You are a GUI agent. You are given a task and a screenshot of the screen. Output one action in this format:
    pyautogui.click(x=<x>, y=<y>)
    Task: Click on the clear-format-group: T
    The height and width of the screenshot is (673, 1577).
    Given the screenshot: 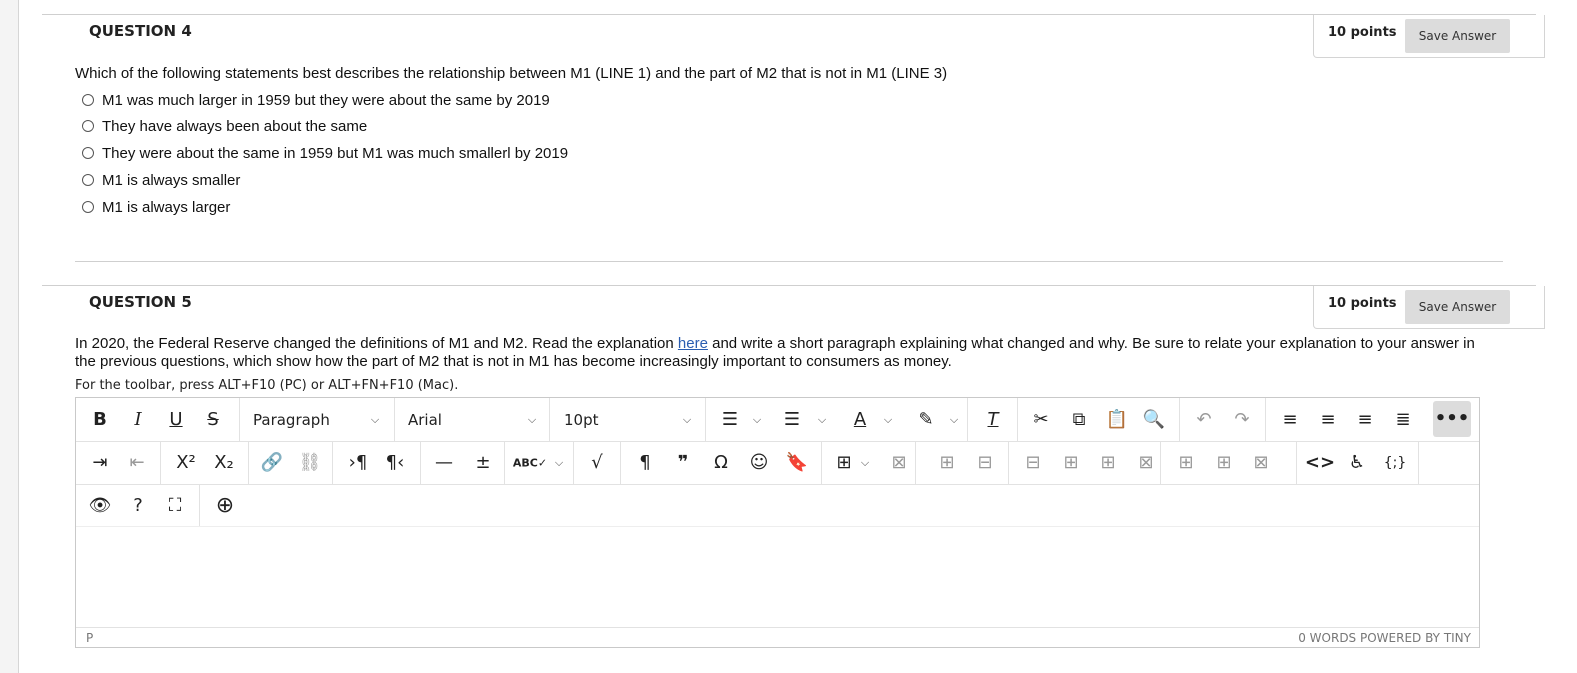 What is the action you would take?
    pyautogui.click(x=993, y=419)
    